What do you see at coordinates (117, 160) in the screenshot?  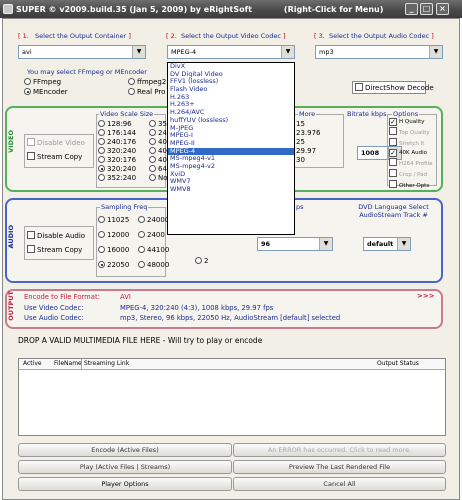 I see `scale-size-option: 320:176` at bounding box center [117, 160].